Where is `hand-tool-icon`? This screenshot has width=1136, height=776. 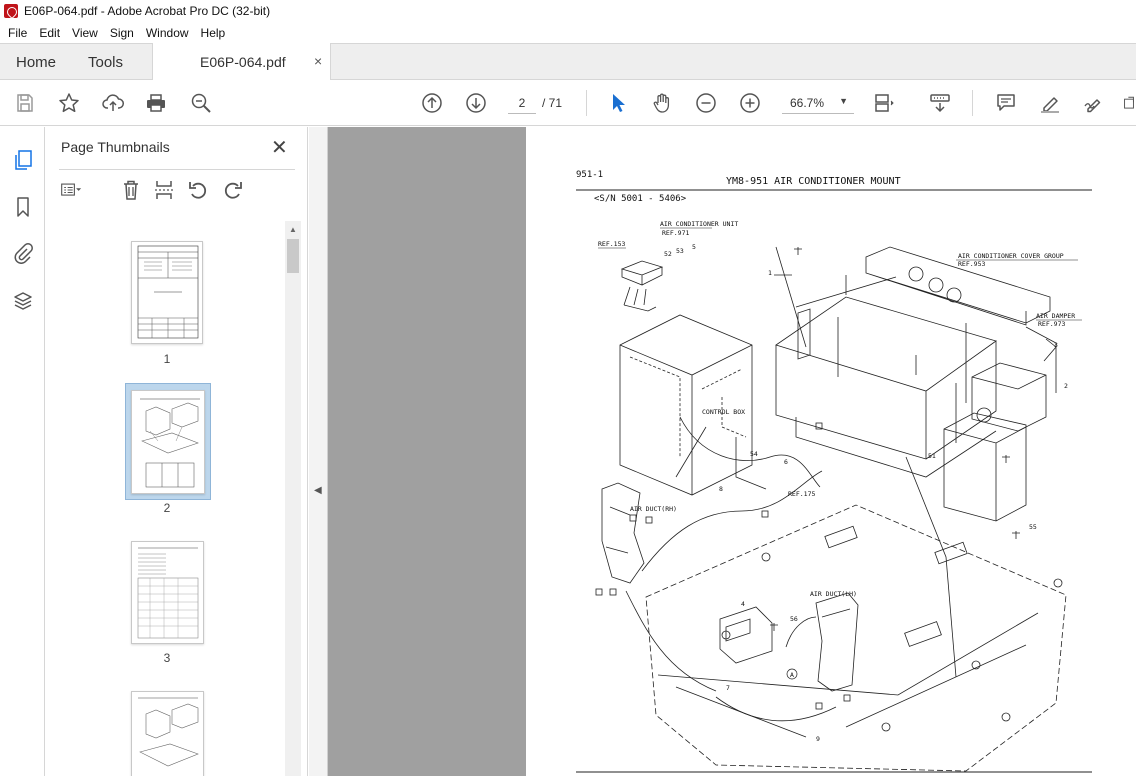 hand-tool-icon is located at coordinates (662, 103).